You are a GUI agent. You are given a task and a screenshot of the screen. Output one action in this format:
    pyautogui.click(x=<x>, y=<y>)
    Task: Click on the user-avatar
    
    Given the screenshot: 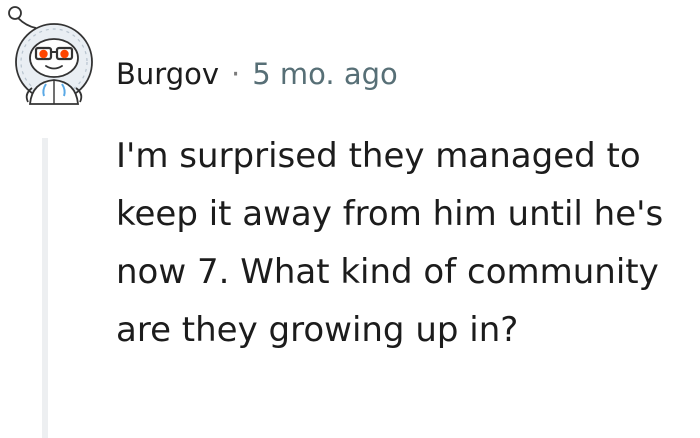 What is the action you would take?
    pyautogui.click(x=52, y=58)
    